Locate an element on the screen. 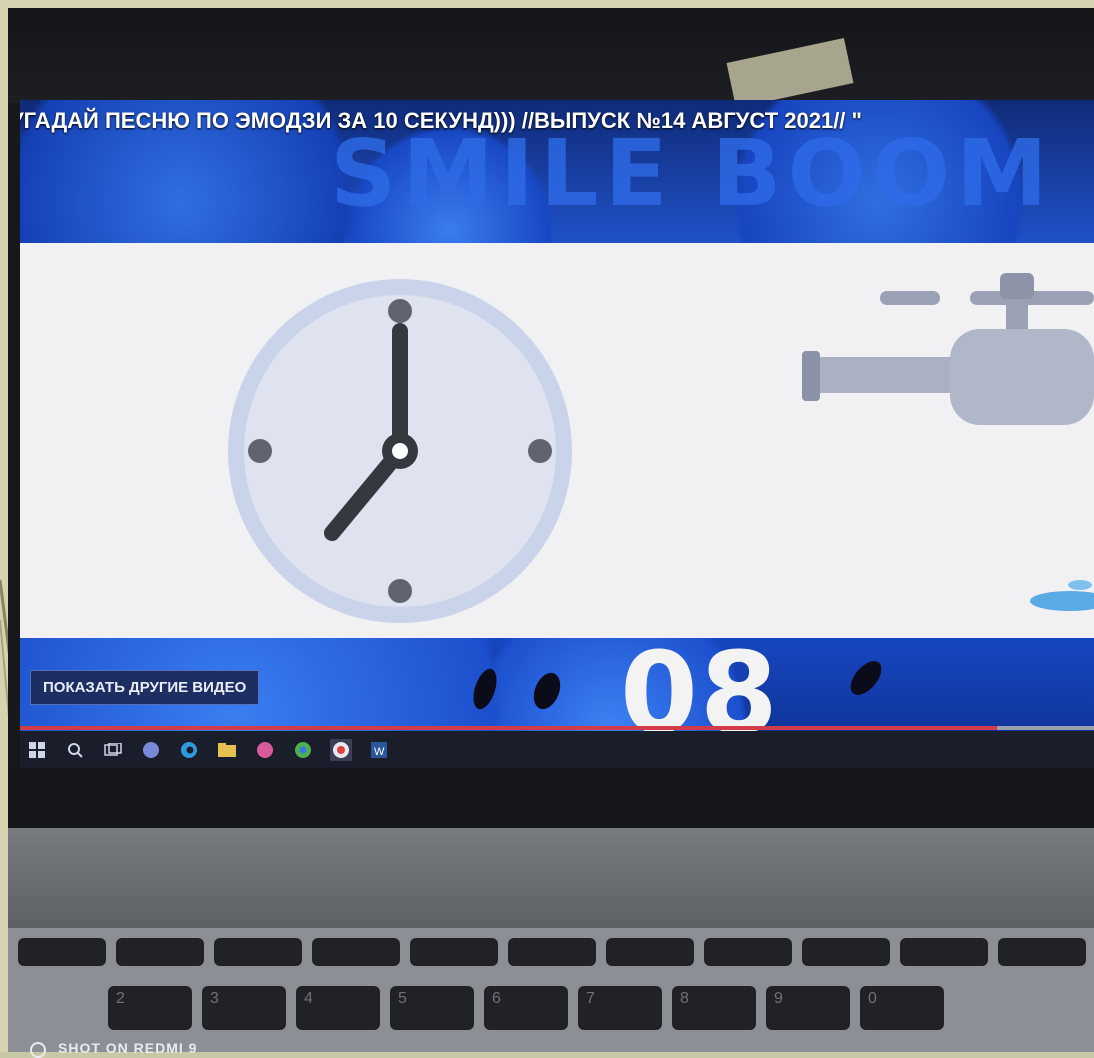 The height and width of the screenshot is (1058, 1094). progress-bar-fill is located at coordinates (509, 728).